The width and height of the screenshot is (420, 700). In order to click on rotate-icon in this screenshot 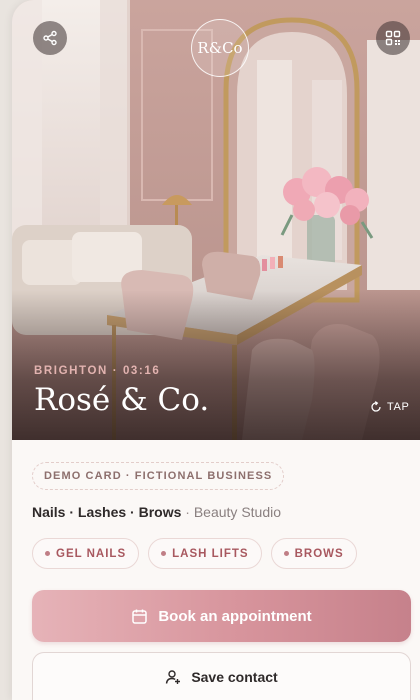, I will do `click(376, 406)`.